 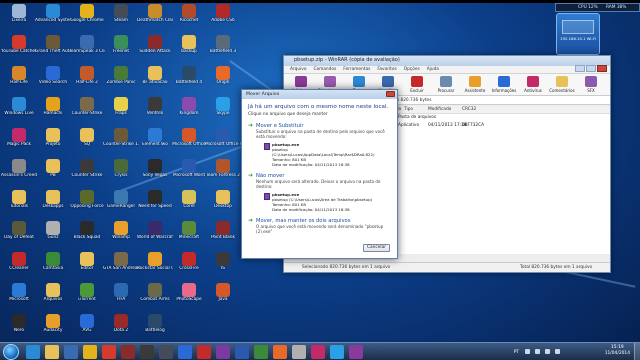 What do you see at coordinates (189, 265) in the screenshot?
I see `desktop-icon: CrossFire` at bounding box center [189, 265].